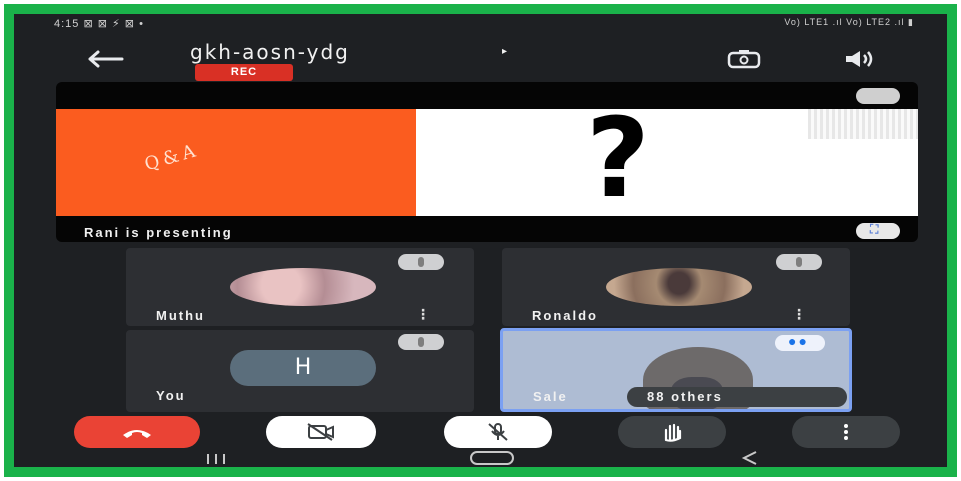 The height and width of the screenshot is (481, 961). Describe the element at coordinates (565, 315) in the screenshot. I see `participant-name: Ronaldo` at that location.